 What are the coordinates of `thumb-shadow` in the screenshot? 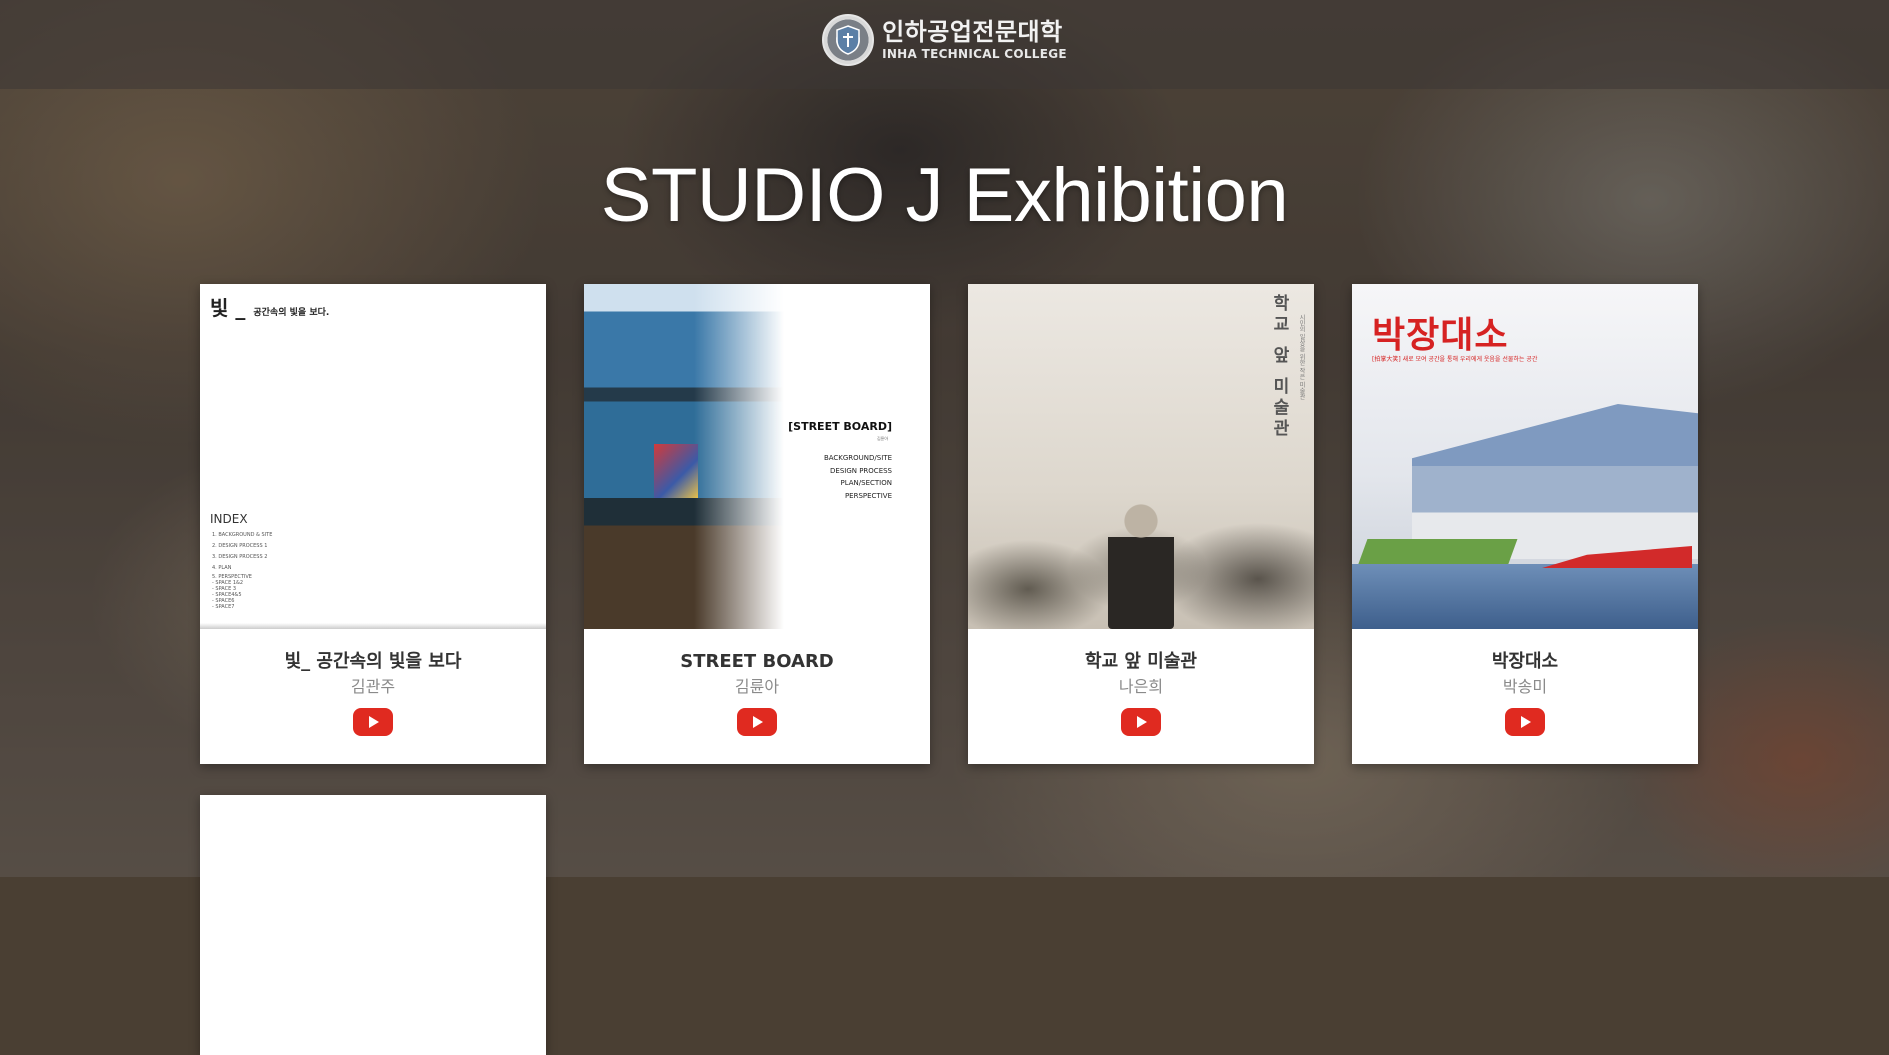 It's located at (373, 626).